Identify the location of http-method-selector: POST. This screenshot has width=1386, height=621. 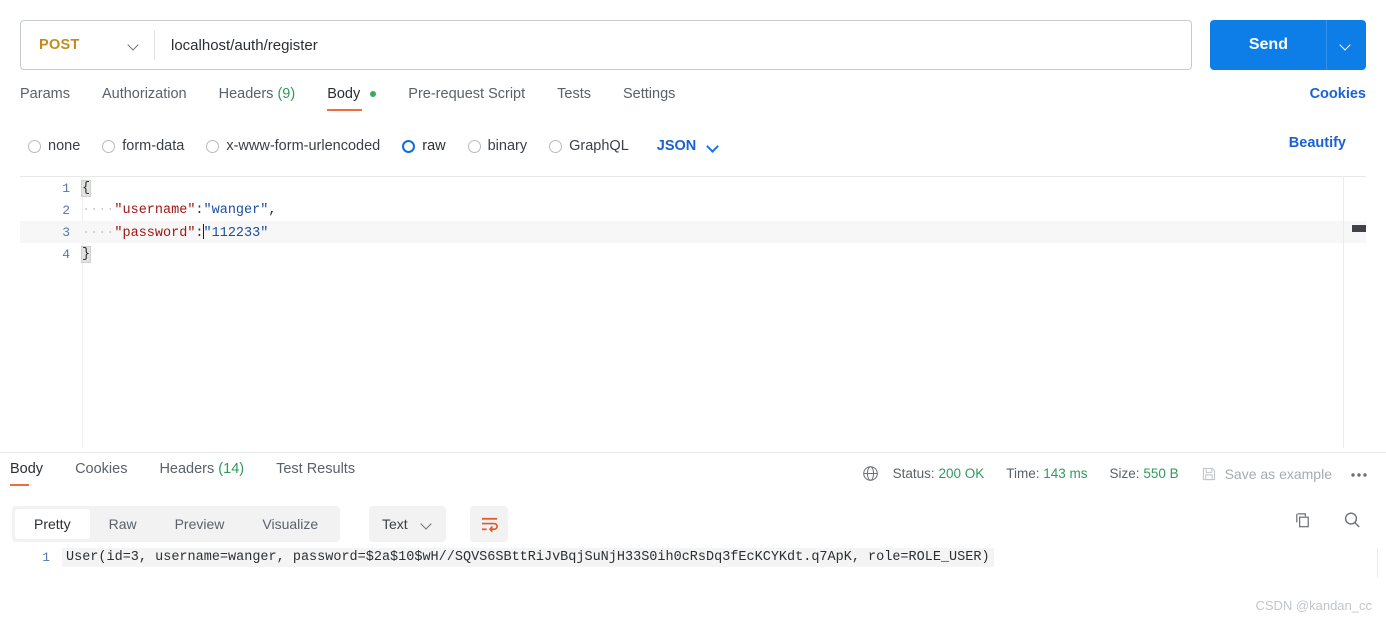
(87, 45).